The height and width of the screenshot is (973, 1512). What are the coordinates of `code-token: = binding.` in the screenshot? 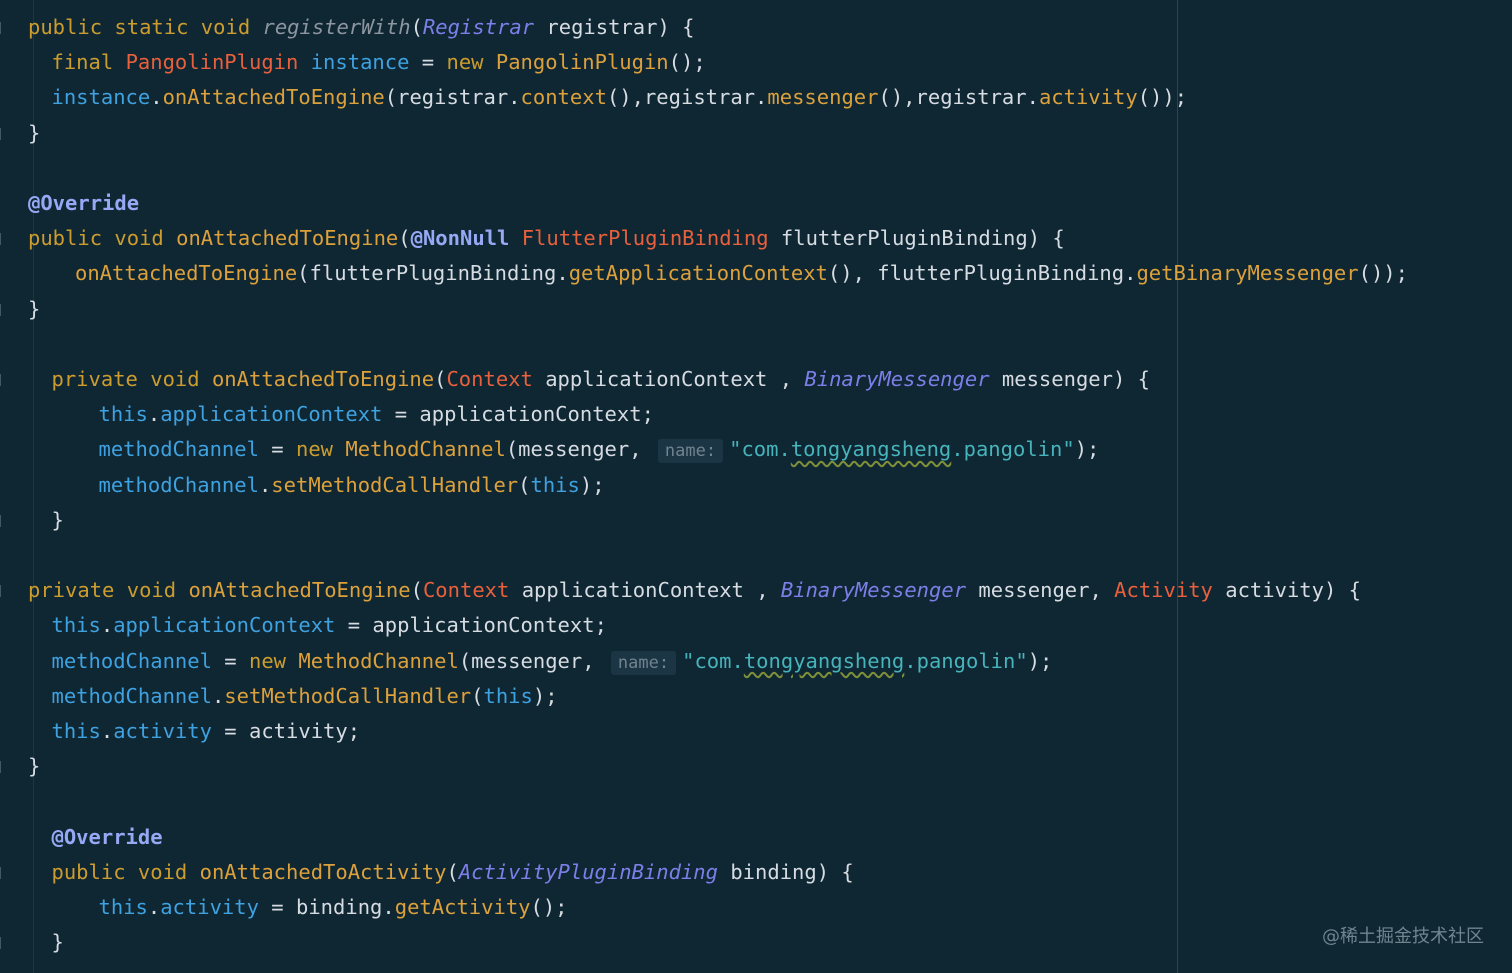 It's located at (326, 907).